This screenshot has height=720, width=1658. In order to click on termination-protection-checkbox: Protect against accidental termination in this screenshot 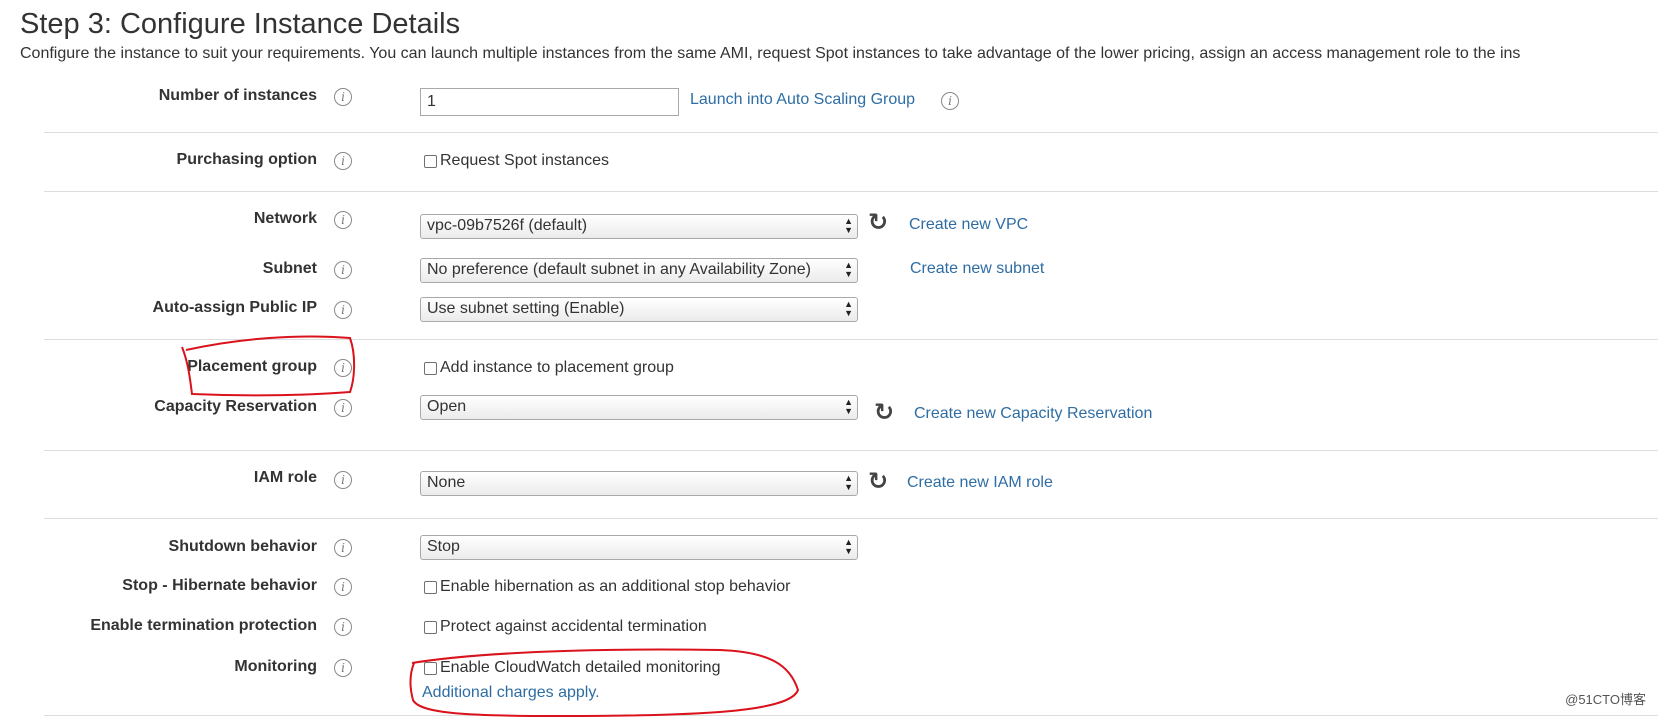, I will do `click(565, 627)`.